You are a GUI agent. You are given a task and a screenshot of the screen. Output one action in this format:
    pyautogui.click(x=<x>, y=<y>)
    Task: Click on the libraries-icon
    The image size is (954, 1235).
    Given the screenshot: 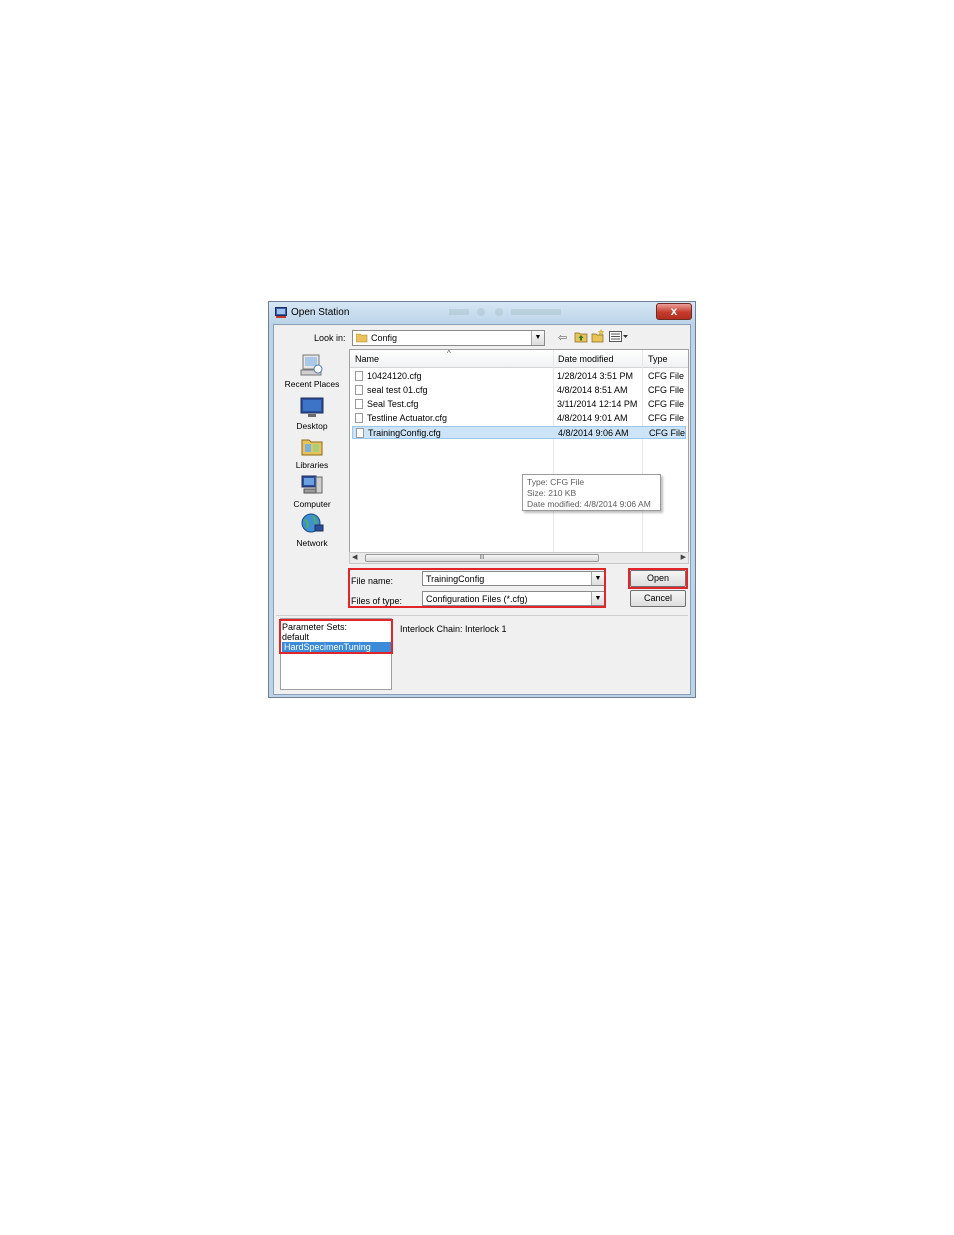 What is the action you would take?
    pyautogui.click(x=312, y=447)
    